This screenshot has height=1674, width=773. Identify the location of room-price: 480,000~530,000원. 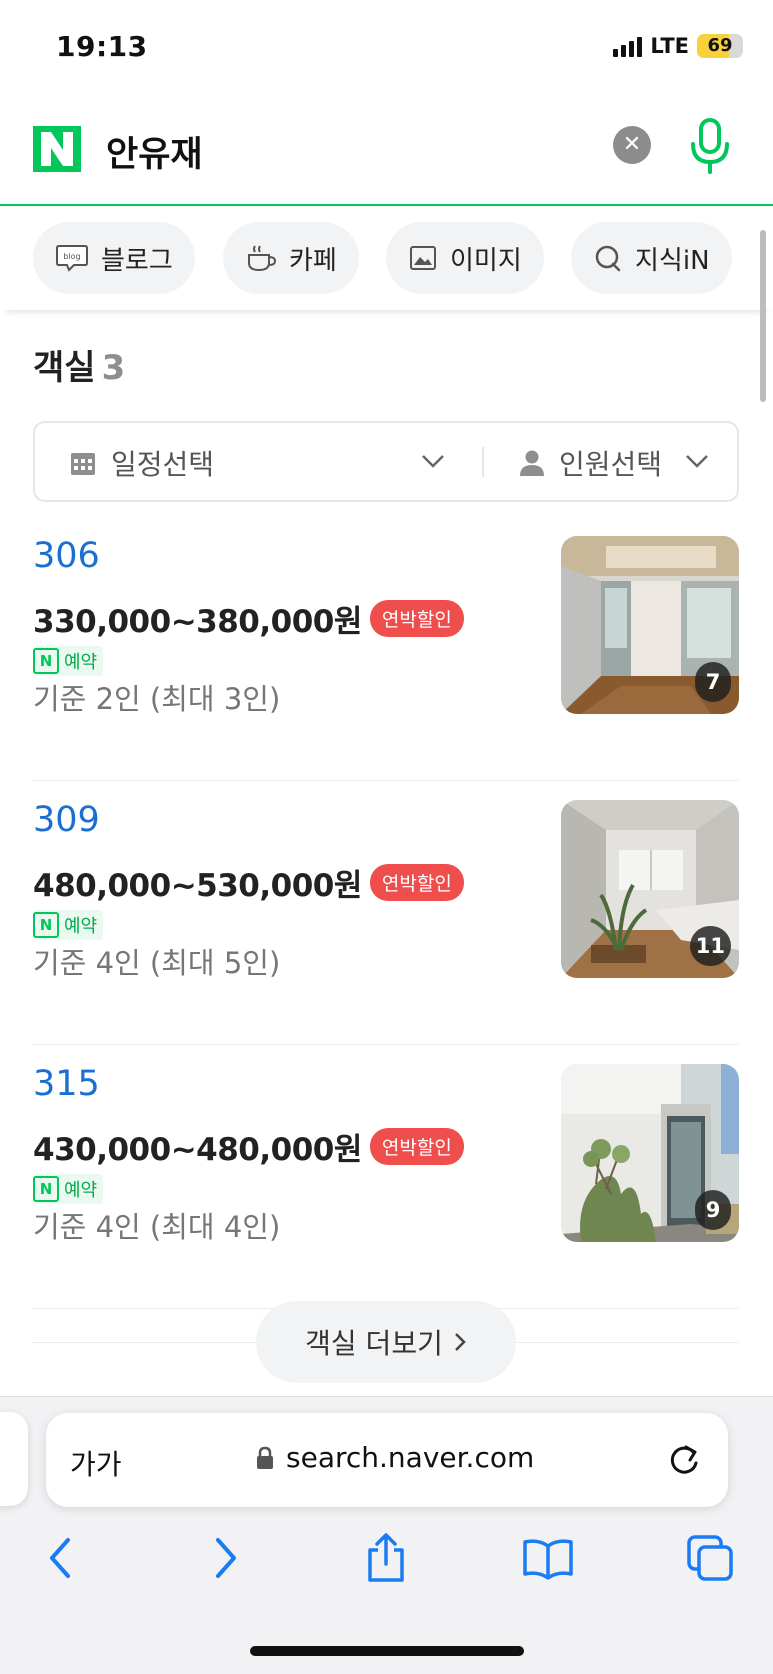
(197, 886).